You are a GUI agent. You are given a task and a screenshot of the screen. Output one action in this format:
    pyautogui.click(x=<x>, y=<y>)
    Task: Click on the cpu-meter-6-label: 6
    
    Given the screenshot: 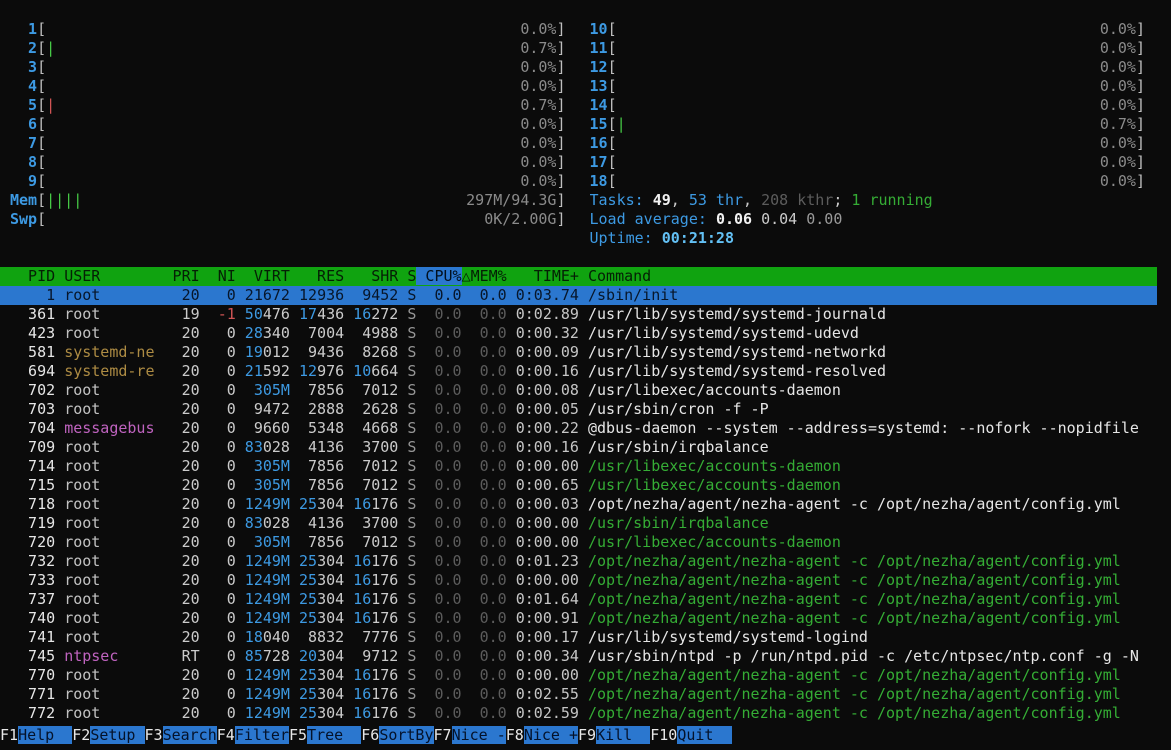 What is the action you would take?
    pyautogui.click(x=24, y=124)
    